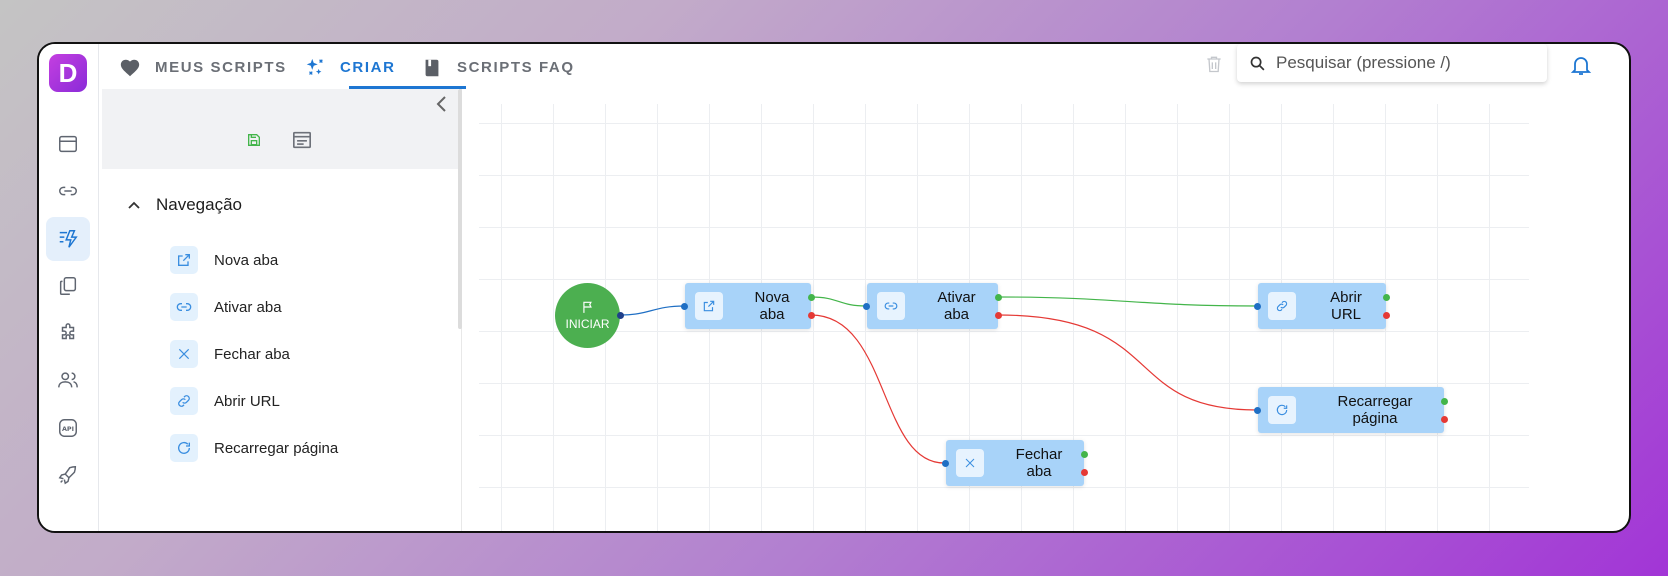 The image size is (1668, 576). What do you see at coordinates (1127, 301) in the screenshot?
I see `wire-ativar-aba-to-abrir-url` at bounding box center [1127, 301].